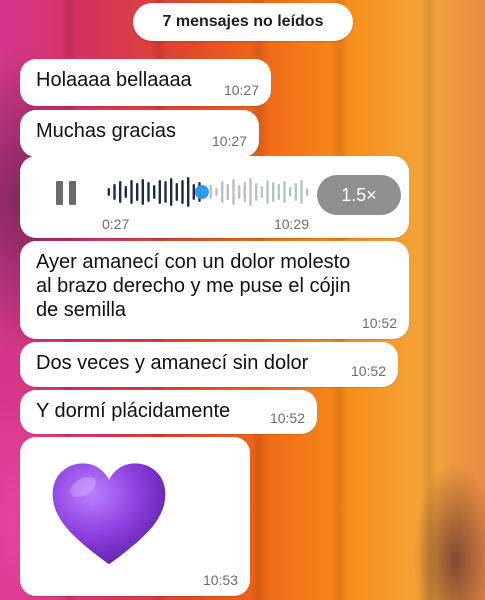 The width and height of the screenshot is (485, 600). I want to click on message-bubble: Muchas gracias 10:27, so click(139, 133).